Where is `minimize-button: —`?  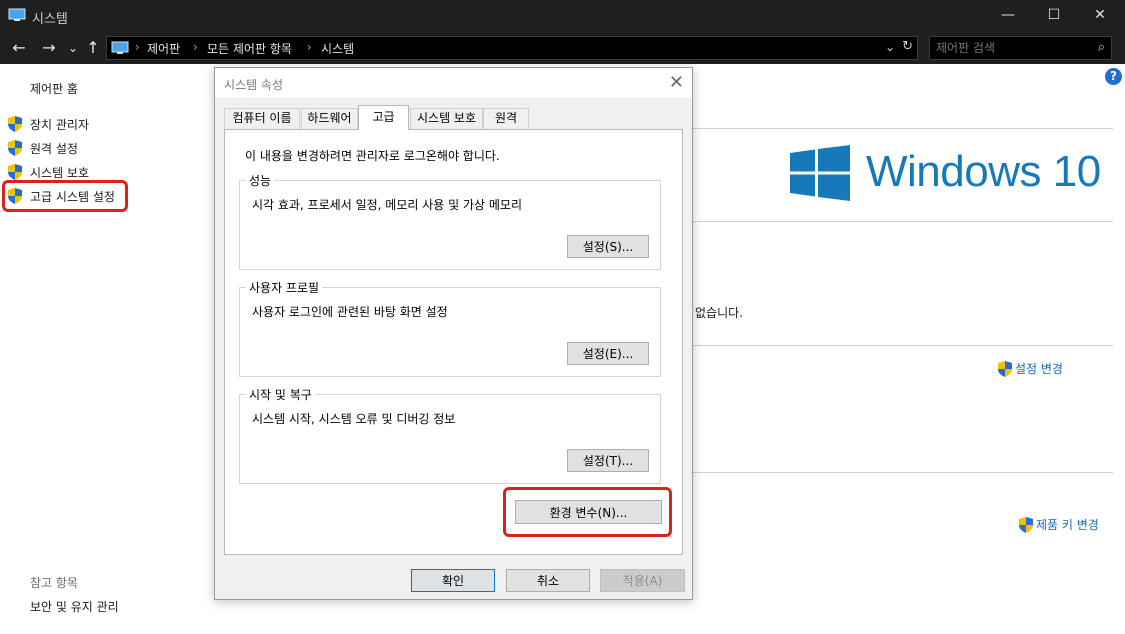
minimize-button: — is located at coordinates (1008, 16).